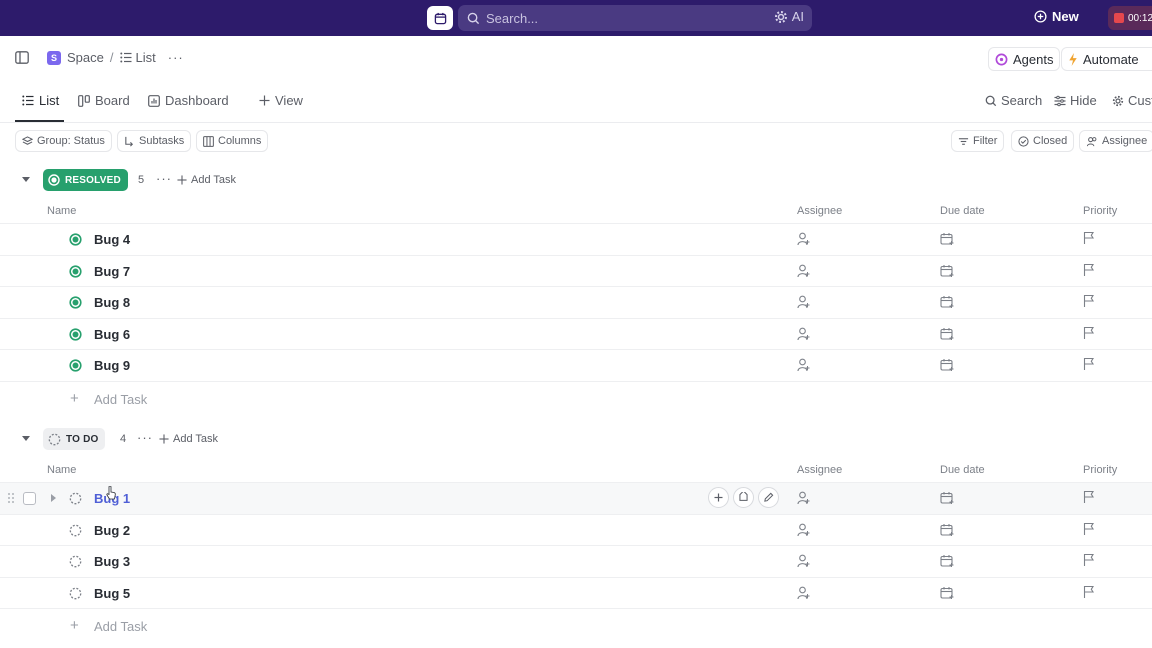  What do you see at coordinates (137, 57) in the screenshot?
I see `breadcrumb-list: List` at bounding box center [137, 57].